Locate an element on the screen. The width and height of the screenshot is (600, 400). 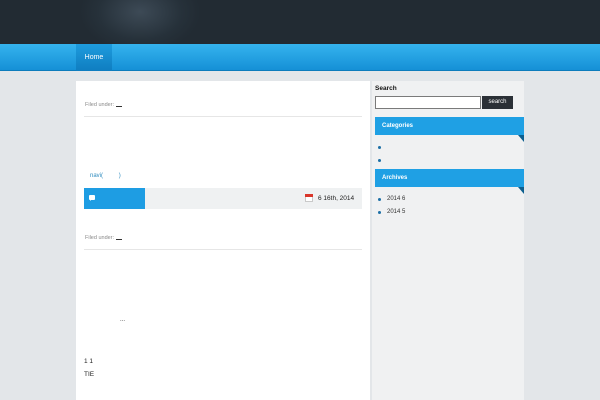
site-header is located at coordinates (300, 22).